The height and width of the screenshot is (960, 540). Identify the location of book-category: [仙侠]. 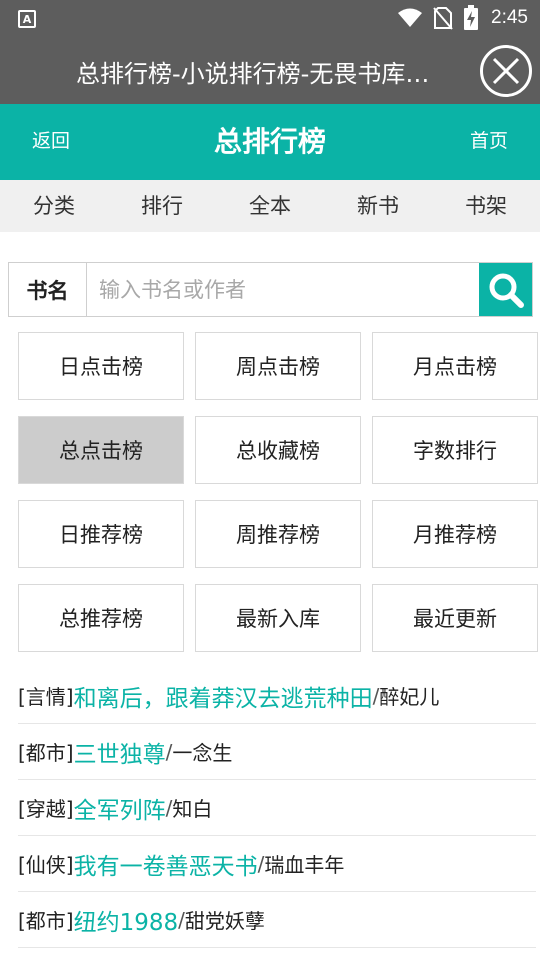
(46, 865).